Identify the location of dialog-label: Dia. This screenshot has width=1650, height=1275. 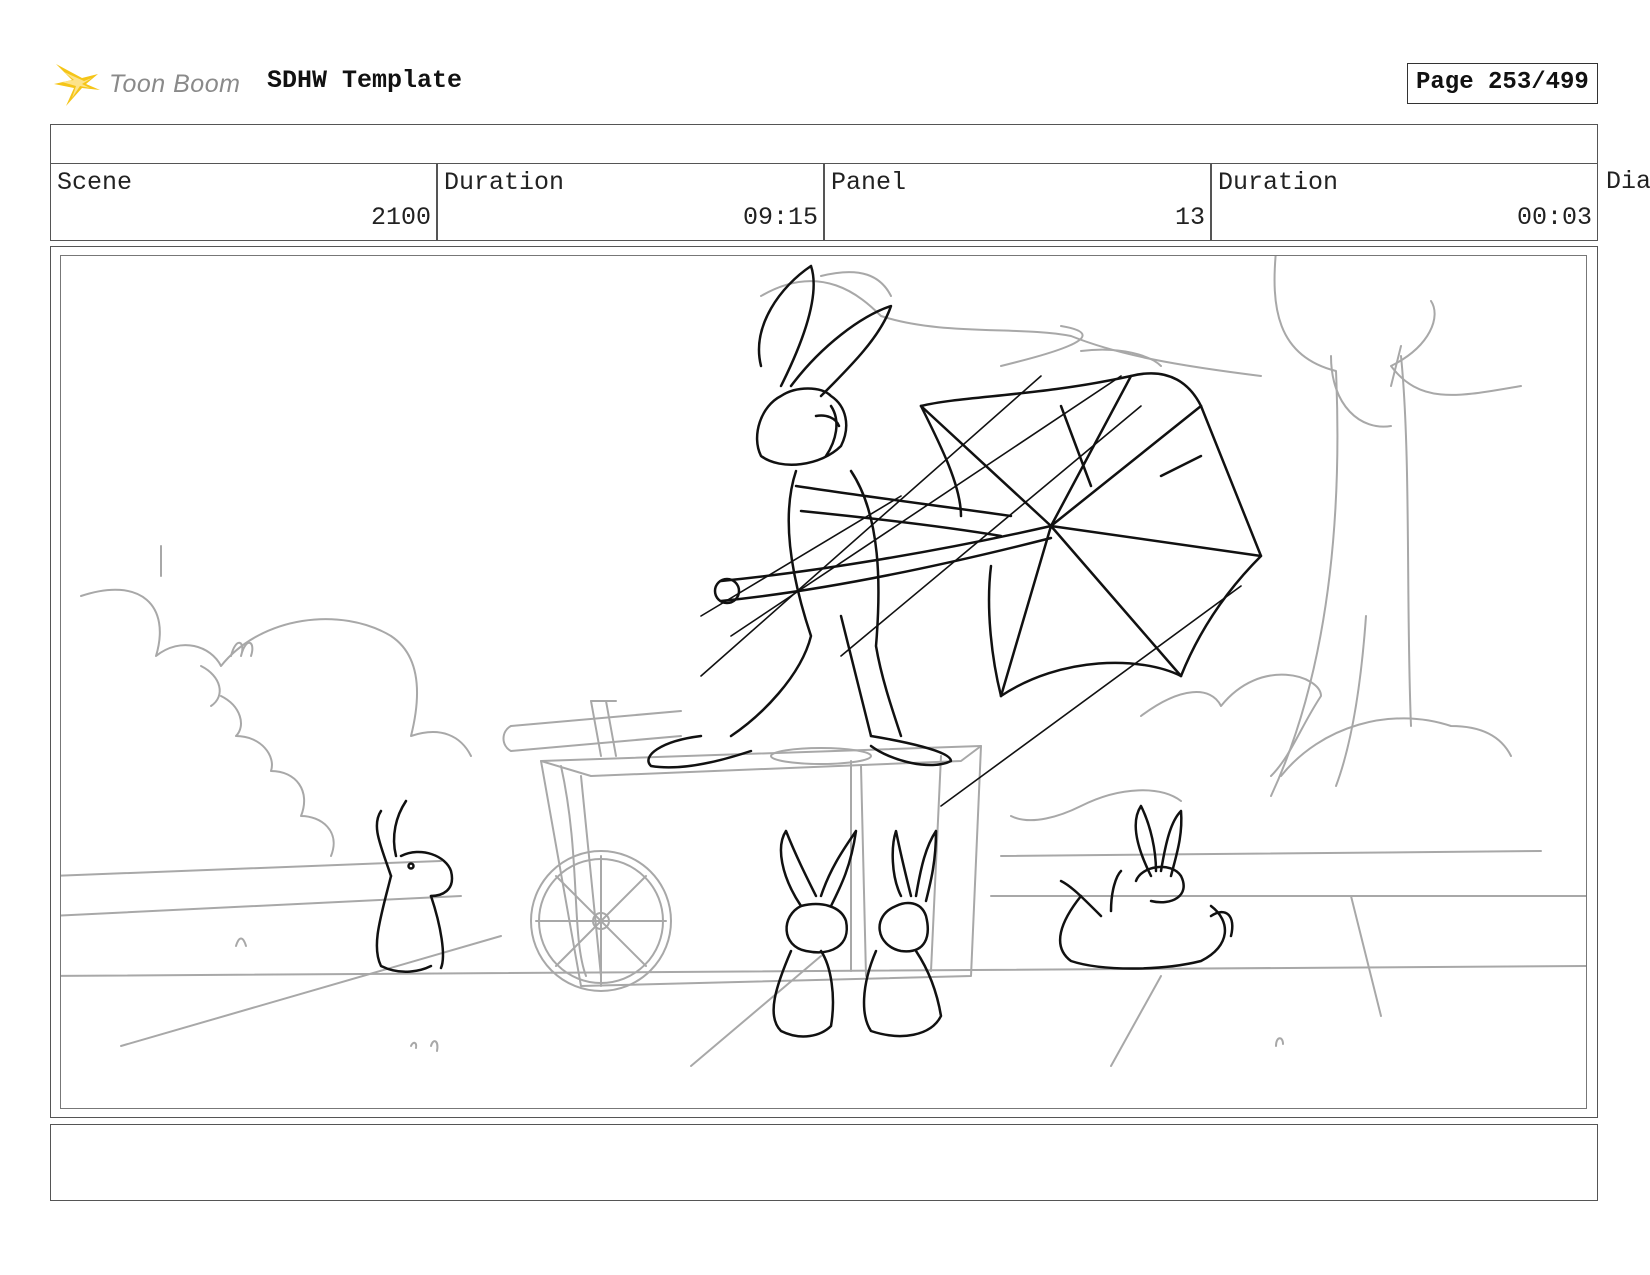
(1628, 181).